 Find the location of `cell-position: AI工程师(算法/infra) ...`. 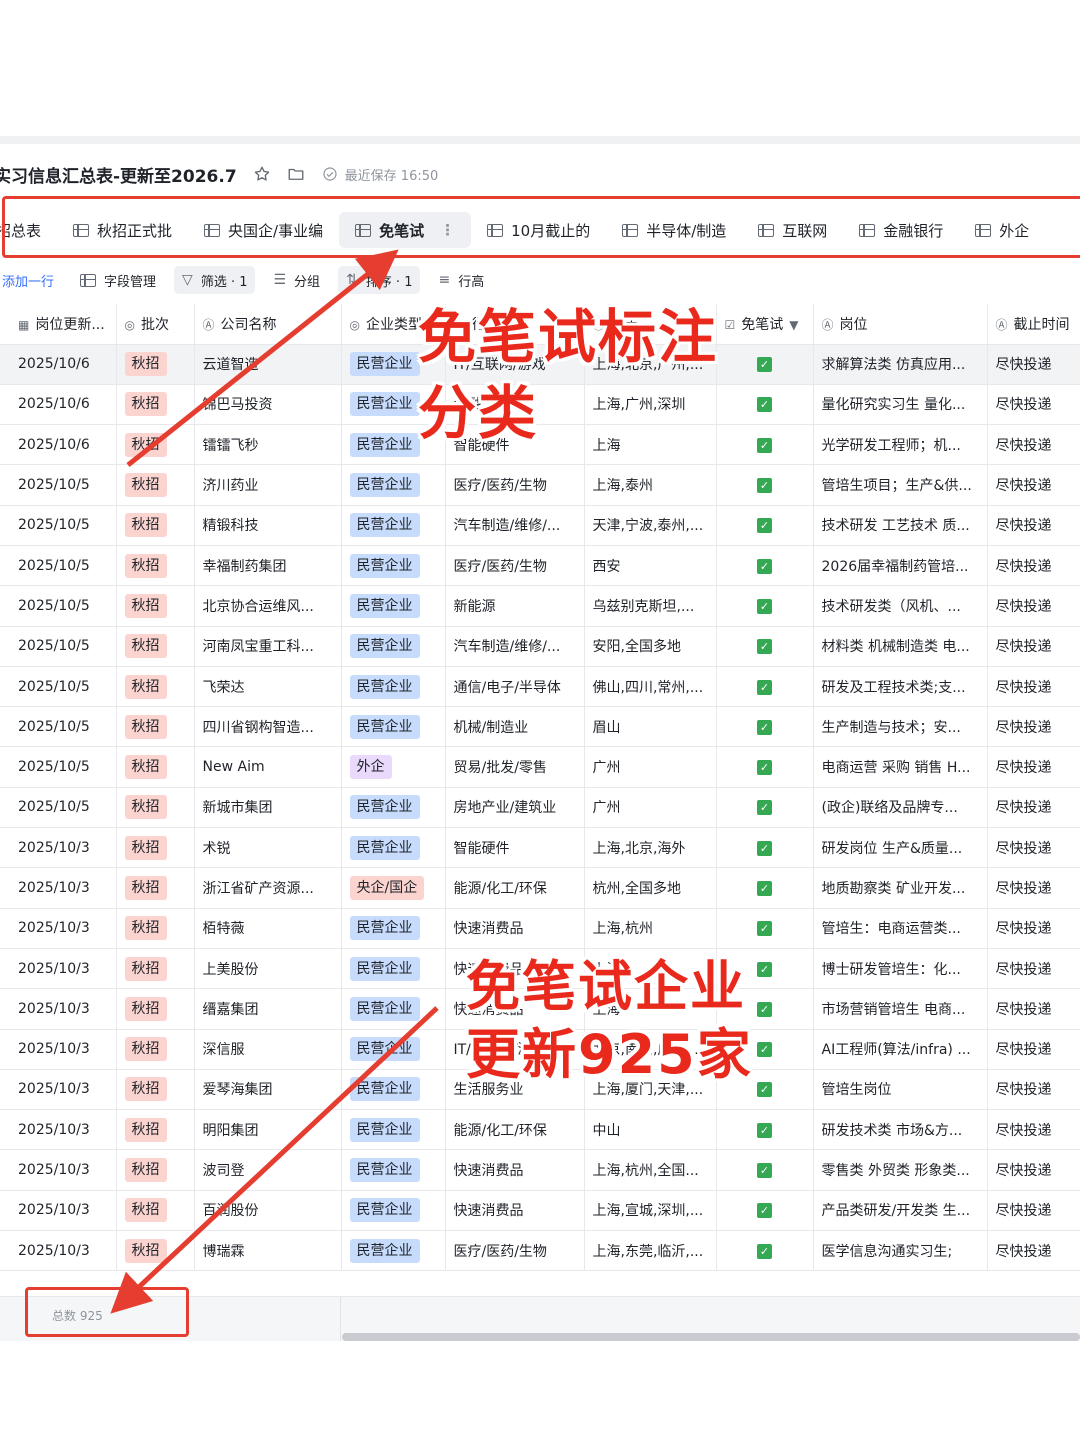

cell-position: AI工程师(算法/infra) ... is located at coordinates (900, 1049).